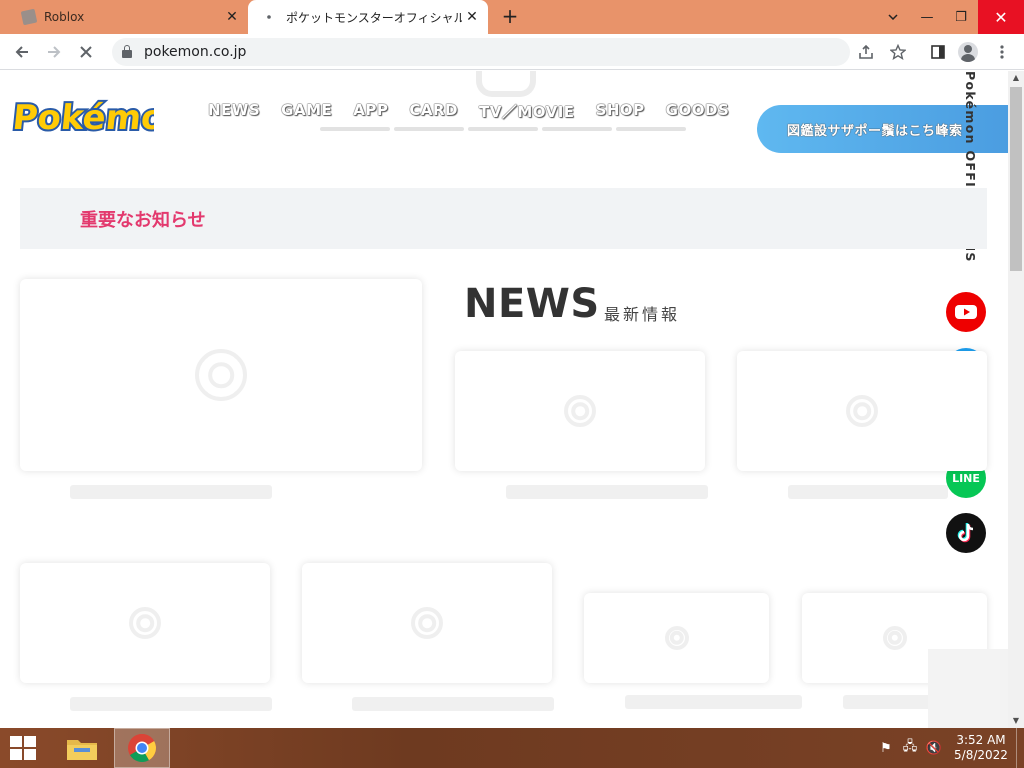 The height and width of the screenshot is (768, 1024). Describe the element at coordinates (1016, 399) in the screenshot. I see `page-scrollbar: ▲ ▼` at that location.